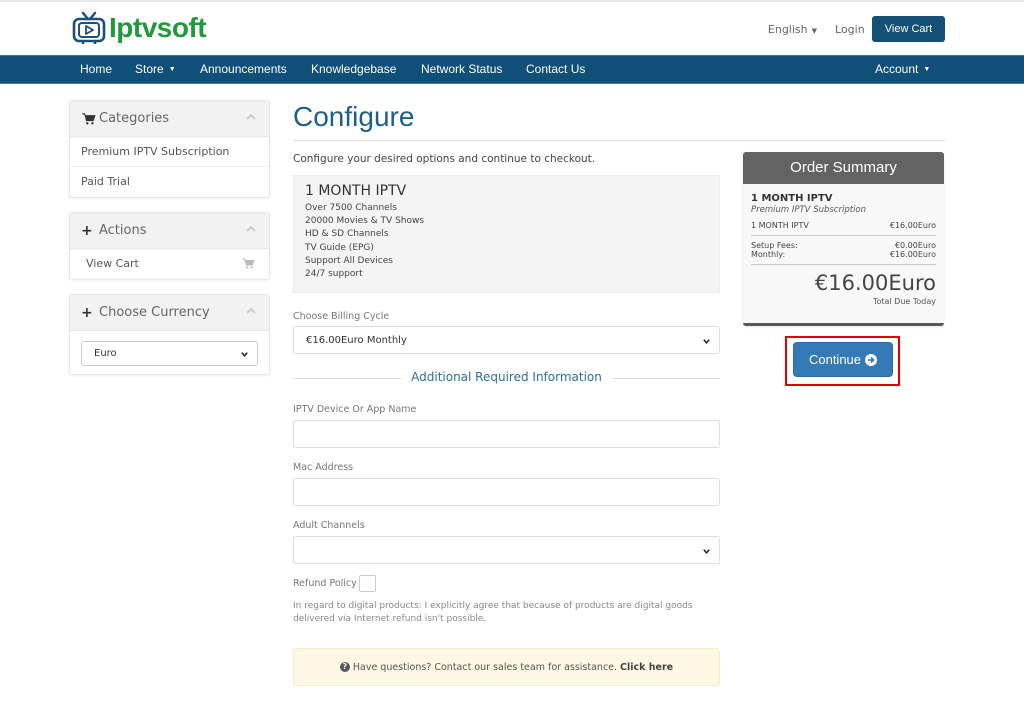 The image size is (1024, 710). Describe the element at coordinates (112, 263) in the screenshot. I see `action-view-cart-label: View Cart` at that location.